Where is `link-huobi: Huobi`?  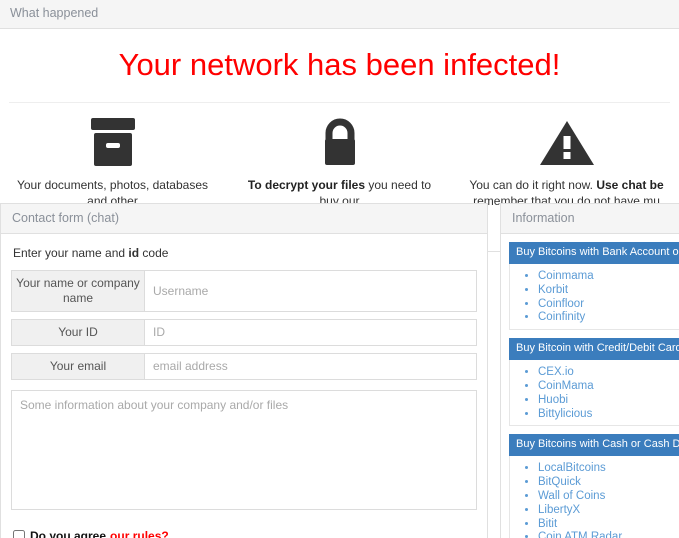 link-huobi: Huobi is located at coordinates (553, 400).